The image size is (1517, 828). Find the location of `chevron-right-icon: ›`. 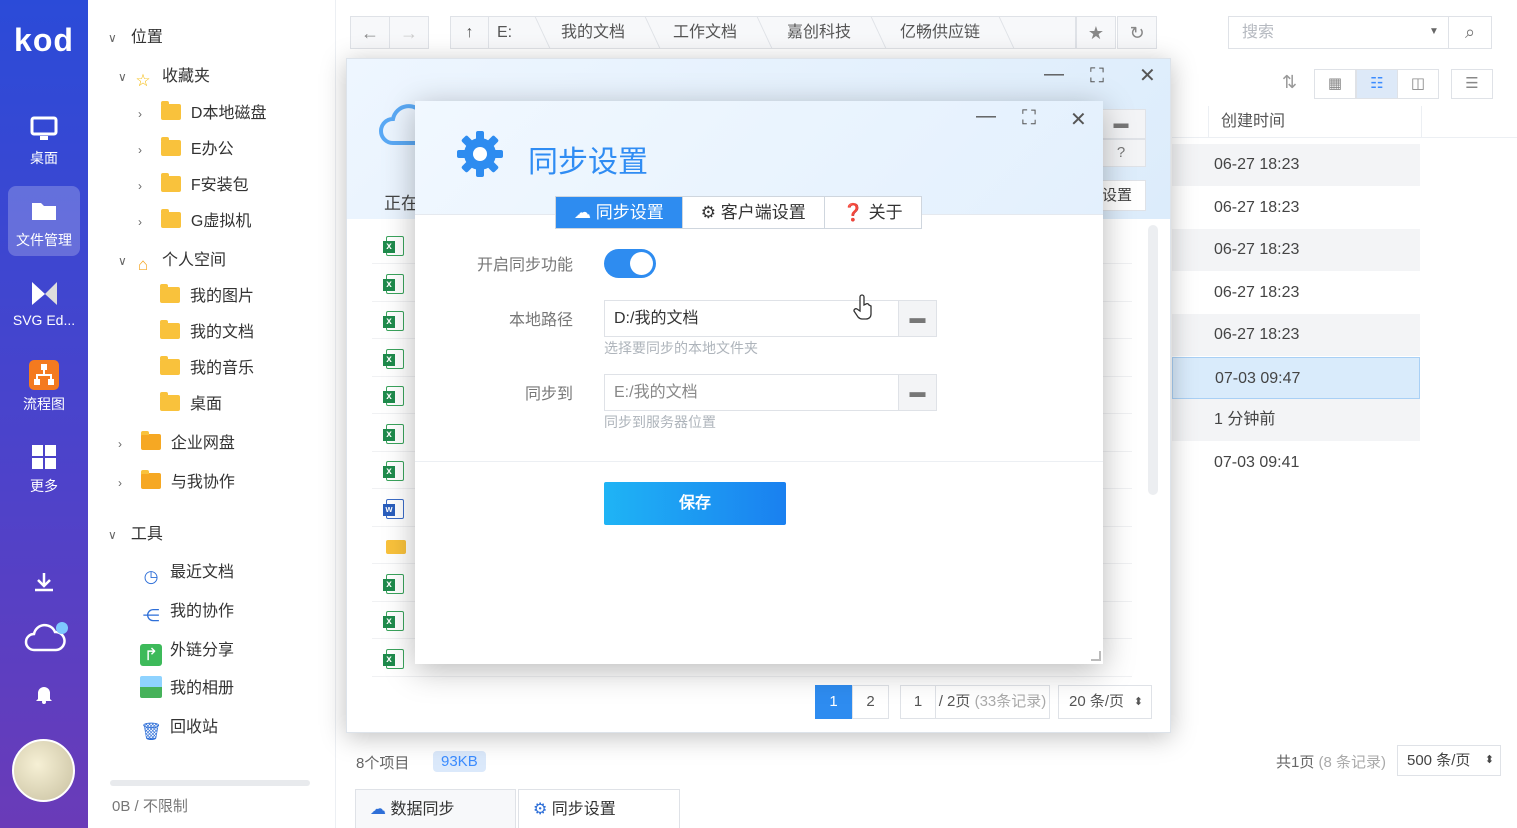

chevron-right-icon: › is located at coordinates (140, 222).